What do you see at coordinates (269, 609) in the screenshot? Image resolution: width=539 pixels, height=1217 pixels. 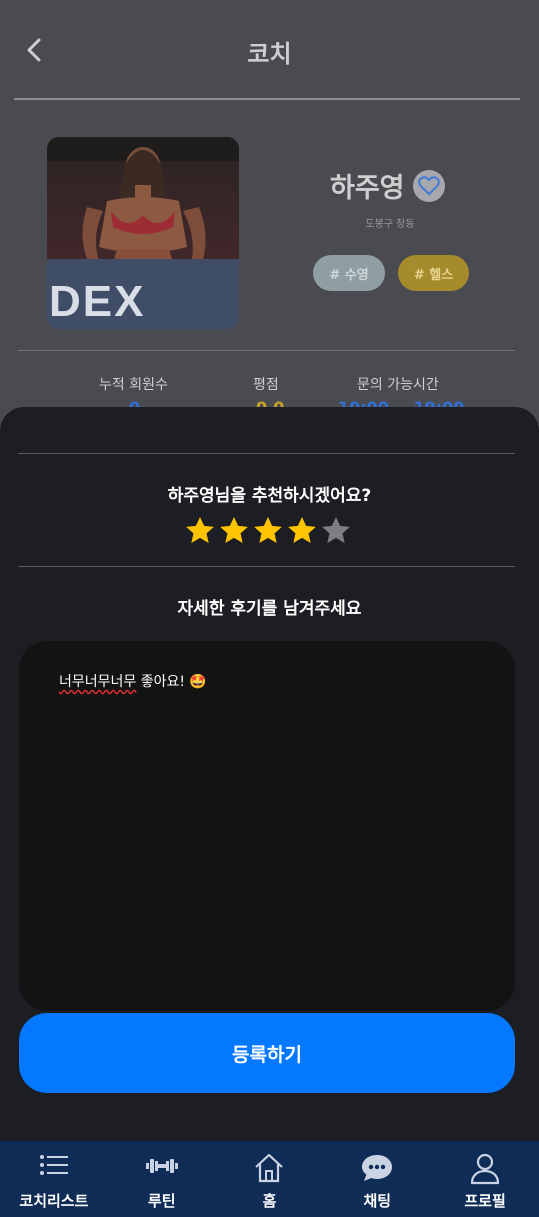 I see `review-title: 자세한 후기를 남겨주세요` at bounding box center [269, 609].